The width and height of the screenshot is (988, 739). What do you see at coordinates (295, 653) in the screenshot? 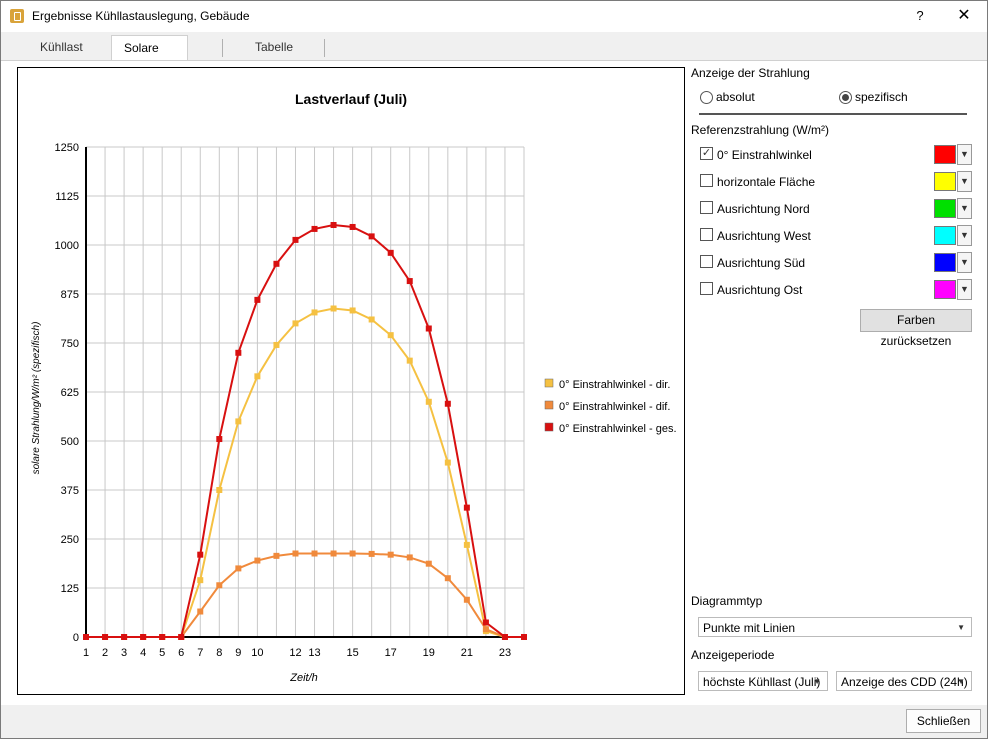
I see `x-tick-label: 12` at bounding box center [295, 653].